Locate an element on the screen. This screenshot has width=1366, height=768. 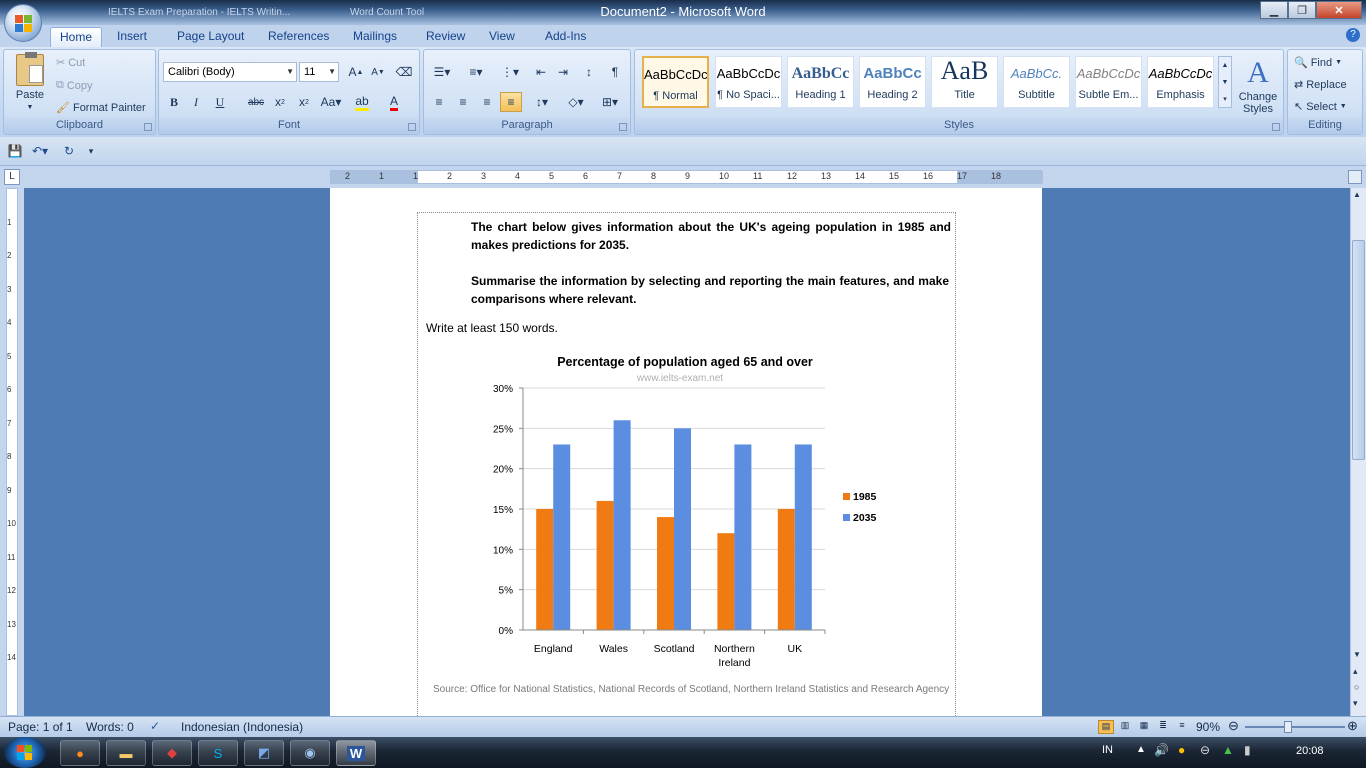
web-layout-icon: ▦ is located at coordinates (1144, 727).